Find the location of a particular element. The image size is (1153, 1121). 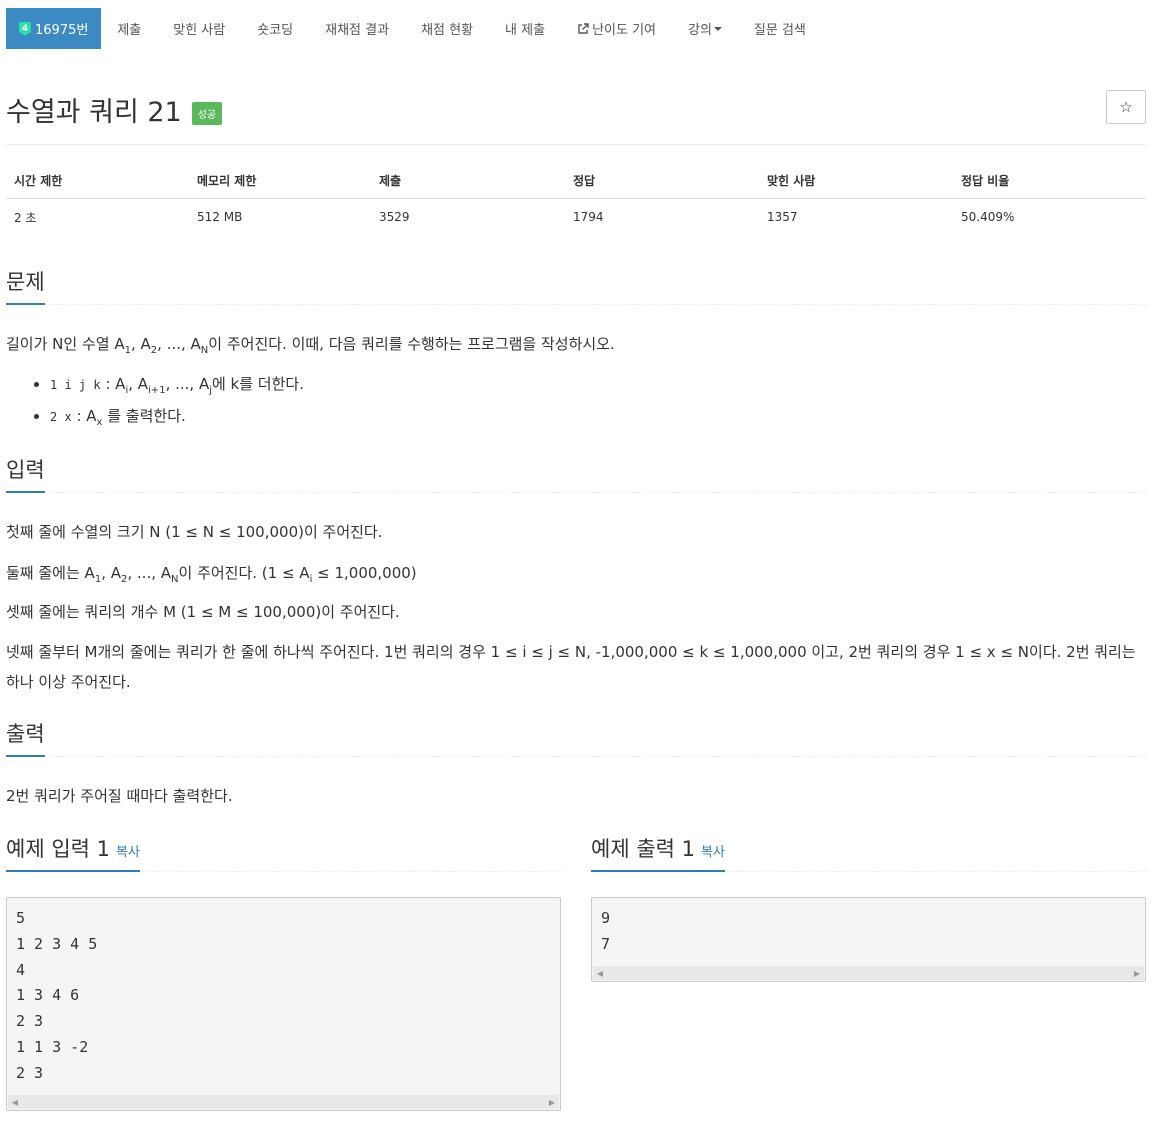

sample-input-header: 예제 입력 1 복사 is located at coordinates (283, 852).